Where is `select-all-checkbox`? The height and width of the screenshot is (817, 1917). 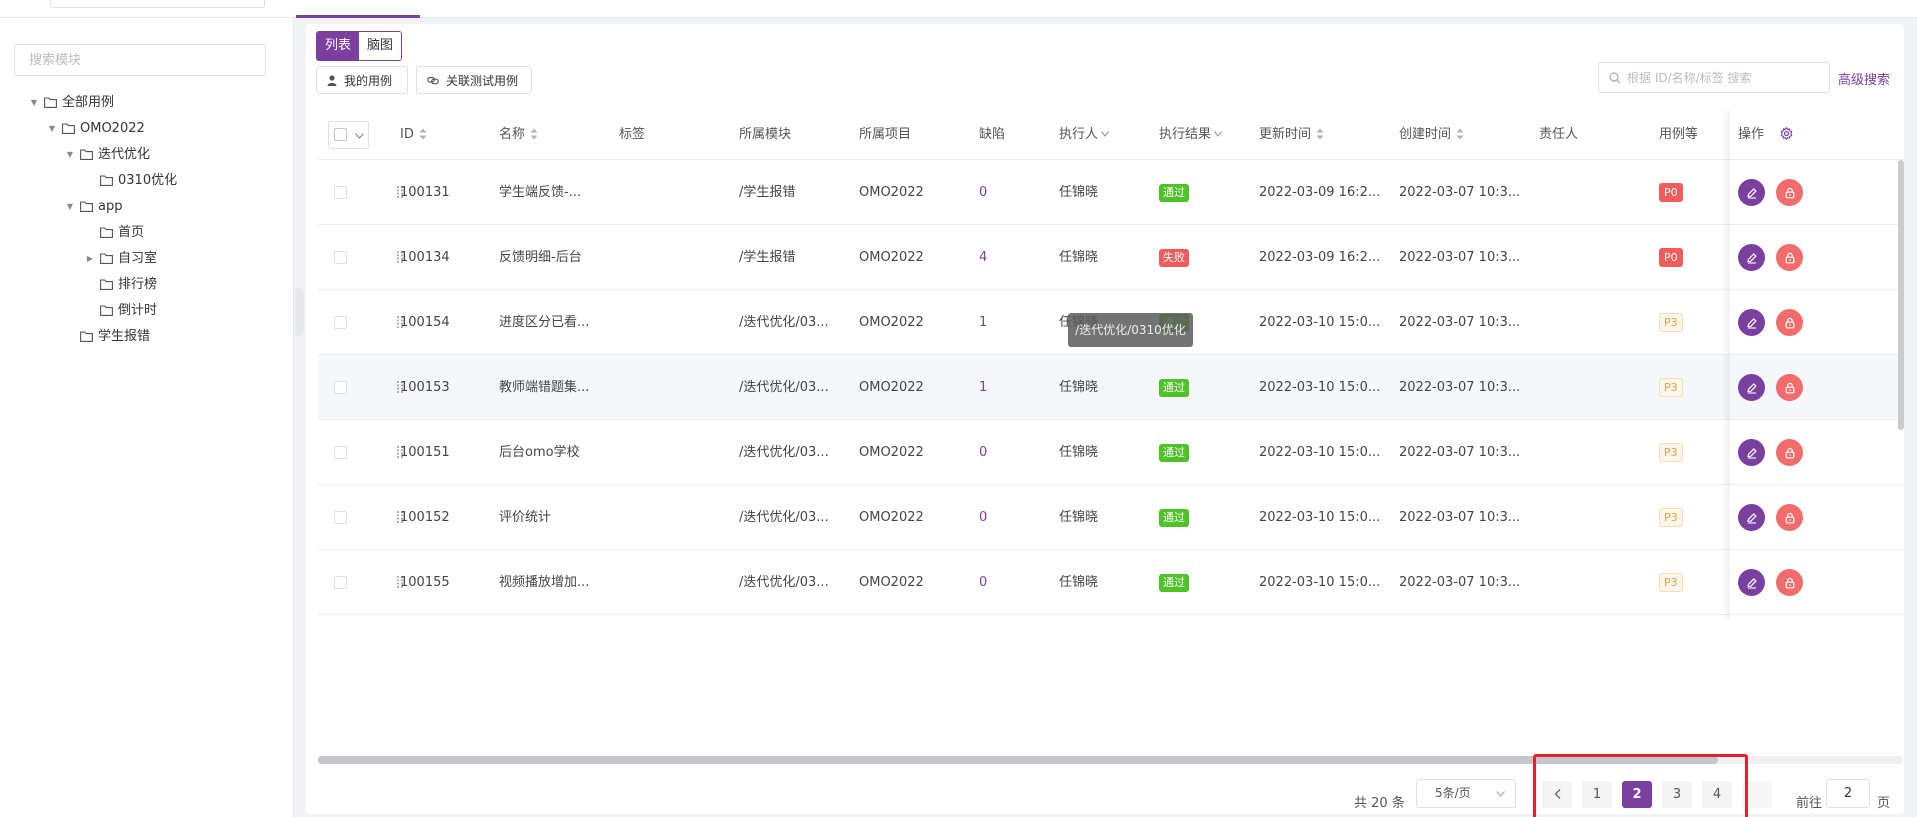
select-all-checkbox is located at coordinates (340, 134).